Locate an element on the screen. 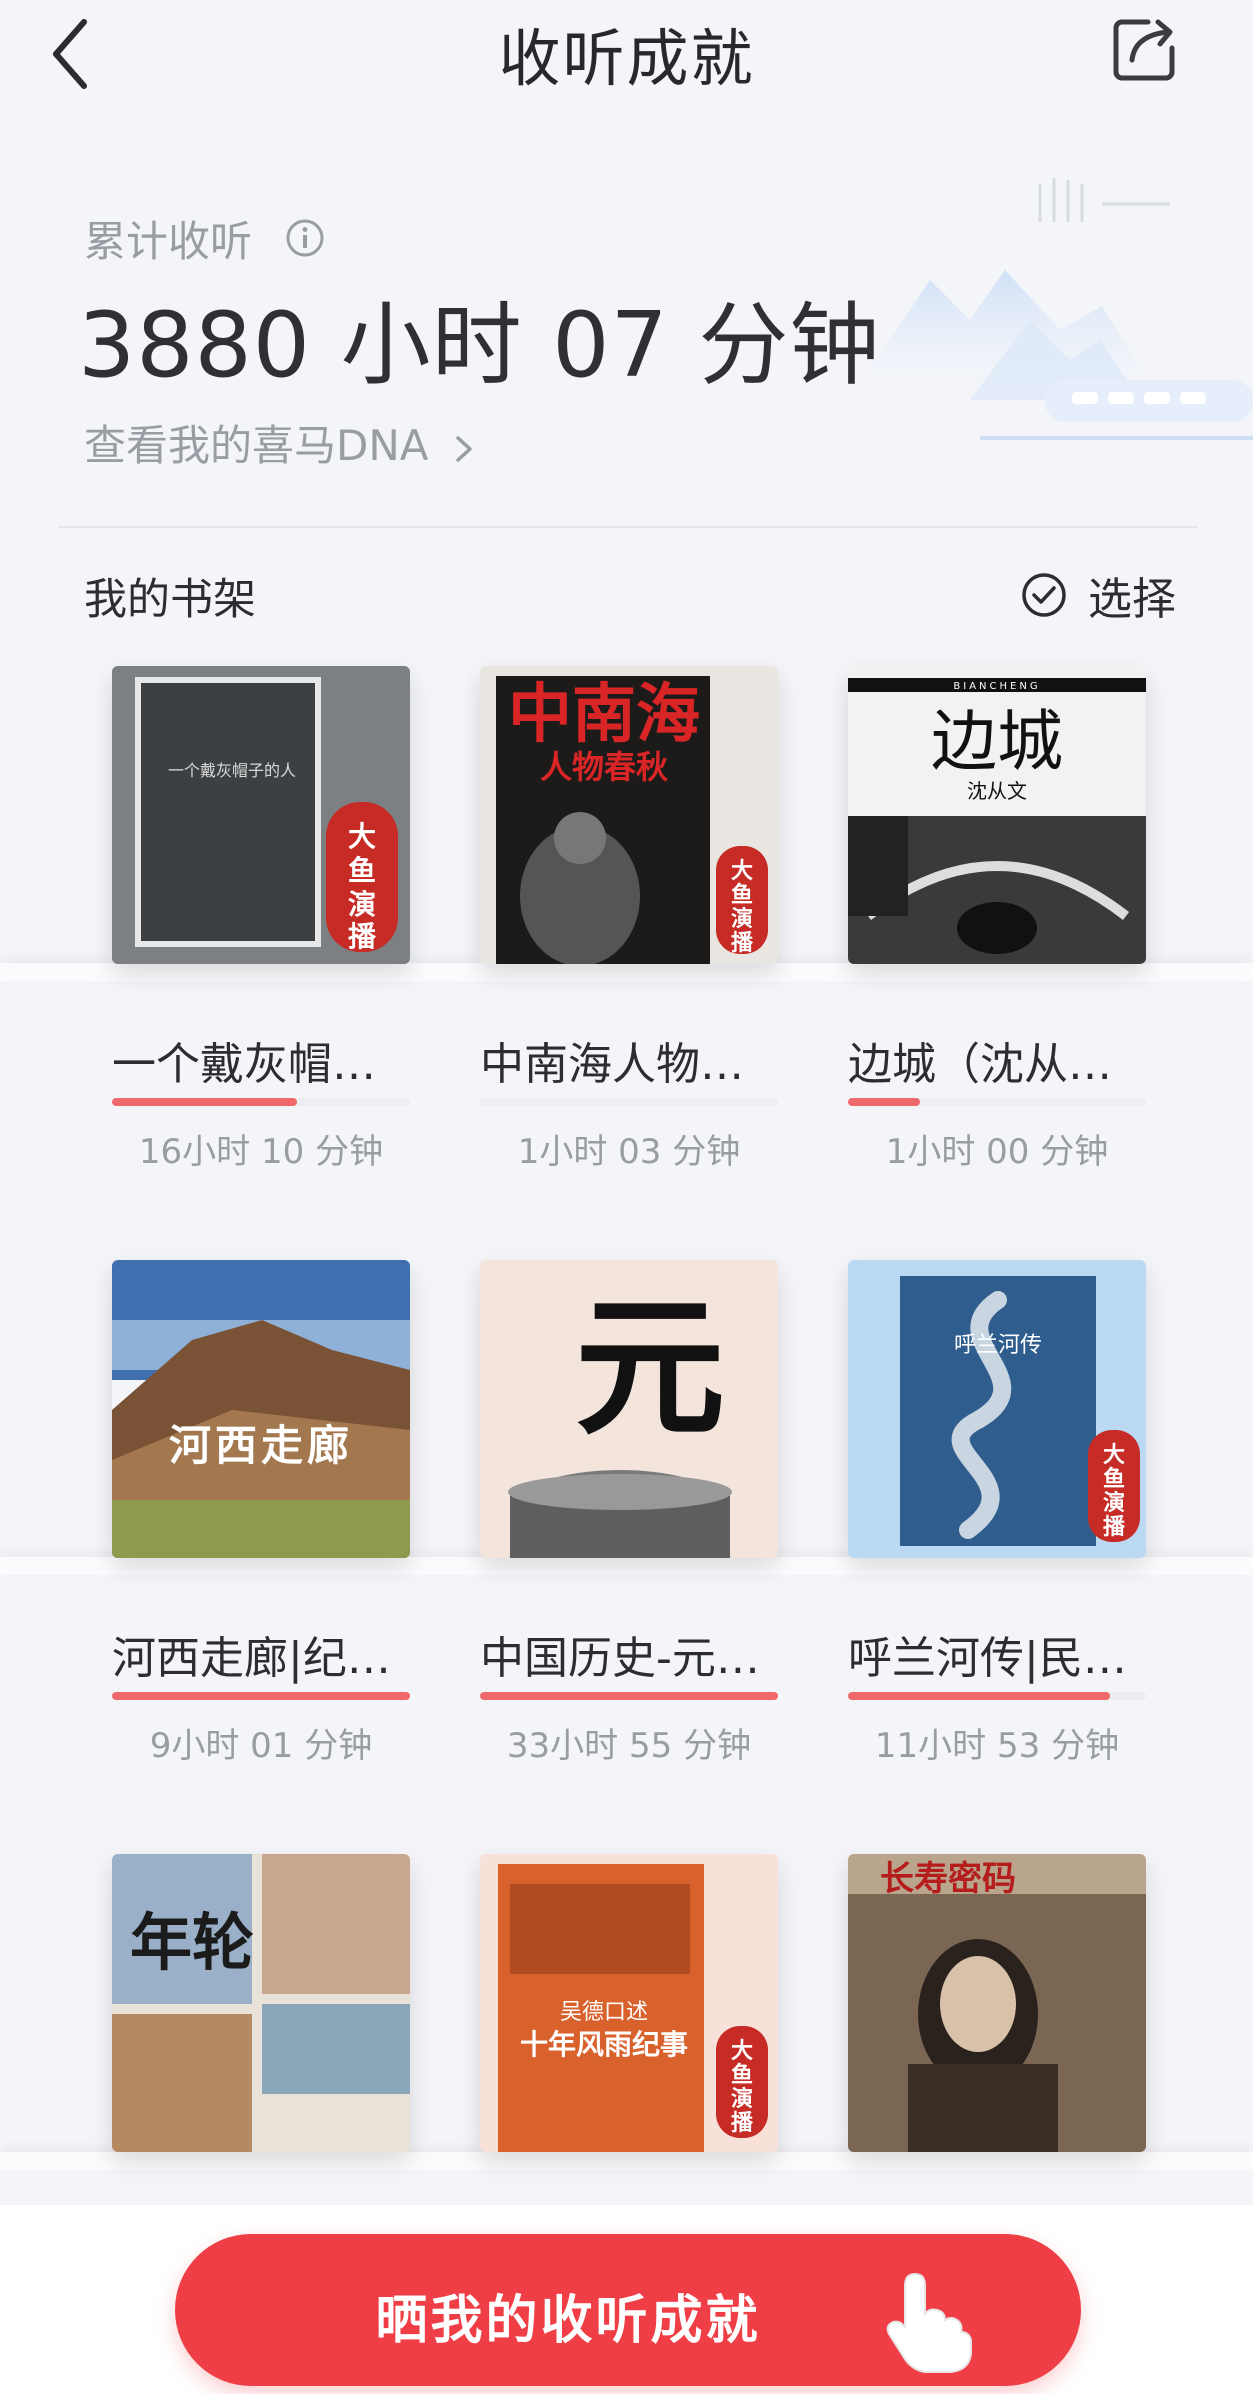  select-button: 选择 is located at coordinates (1098, 595).